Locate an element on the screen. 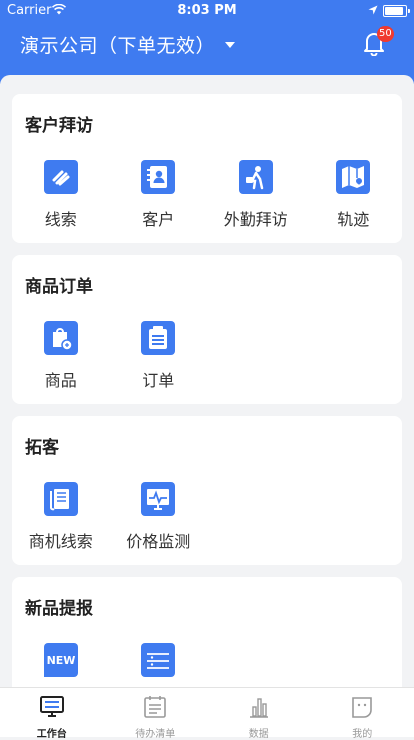 This screenshot has width=414, height=740. profile-face-icon is located at coordinates (362, 707).